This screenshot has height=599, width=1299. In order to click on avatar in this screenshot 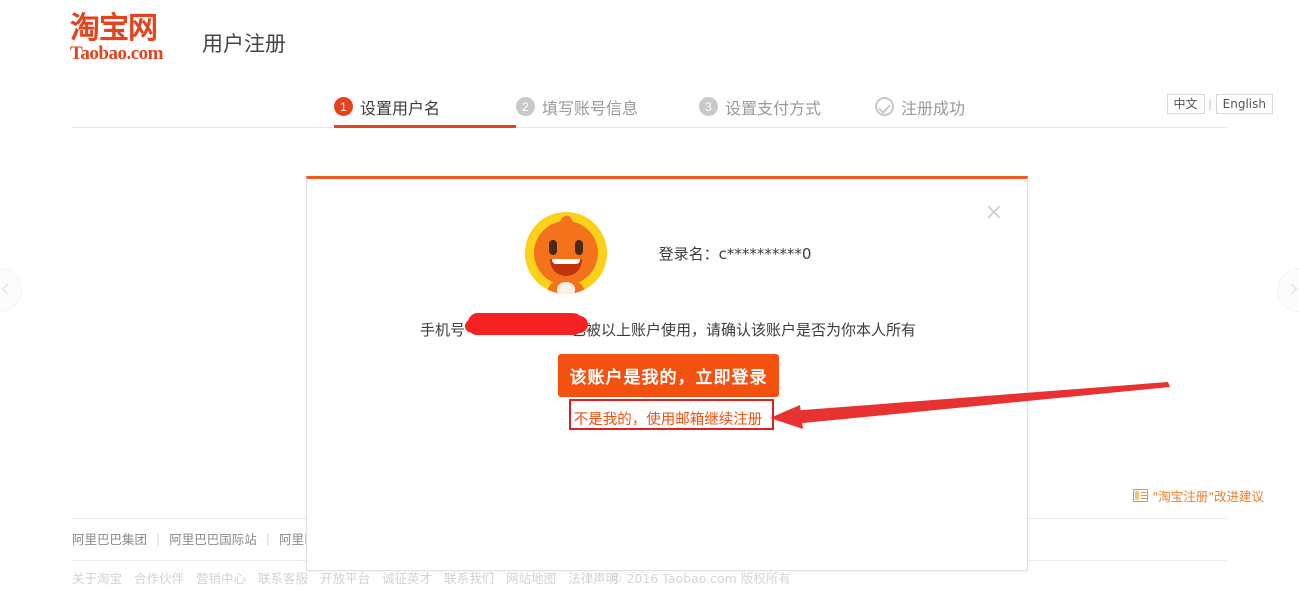, I will do `click(565, 253)`.